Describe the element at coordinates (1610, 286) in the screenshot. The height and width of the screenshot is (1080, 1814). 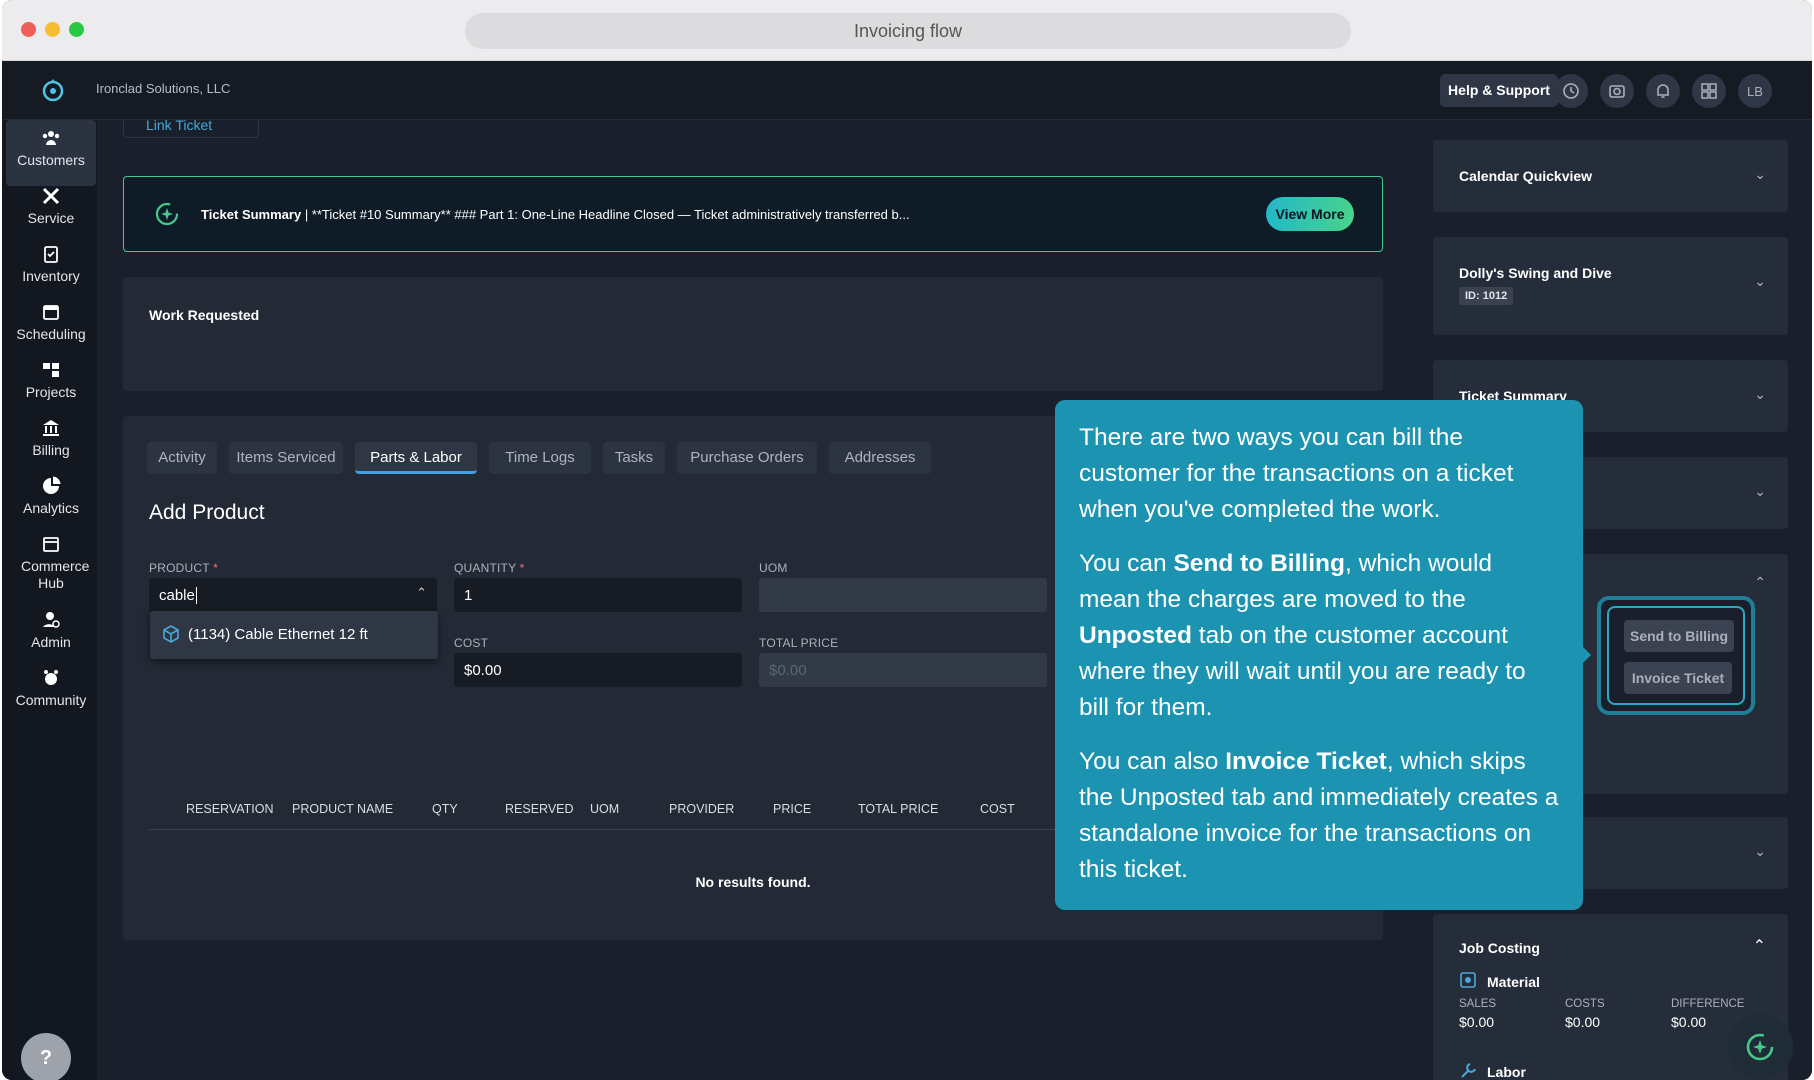
I see `customer-card: Dolly's Swing and Dive ID: 1012 ⌄` at that location.